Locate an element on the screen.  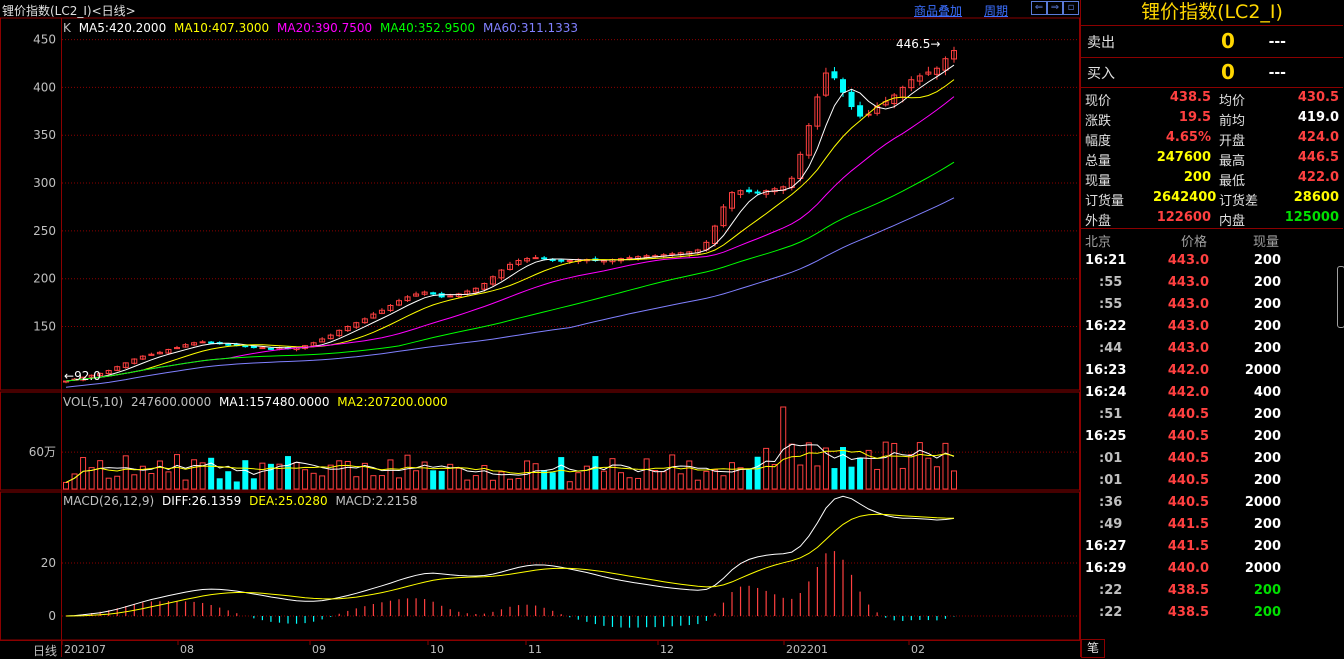
col-volume-header: 现量 is located at coordinates (1266, 242).